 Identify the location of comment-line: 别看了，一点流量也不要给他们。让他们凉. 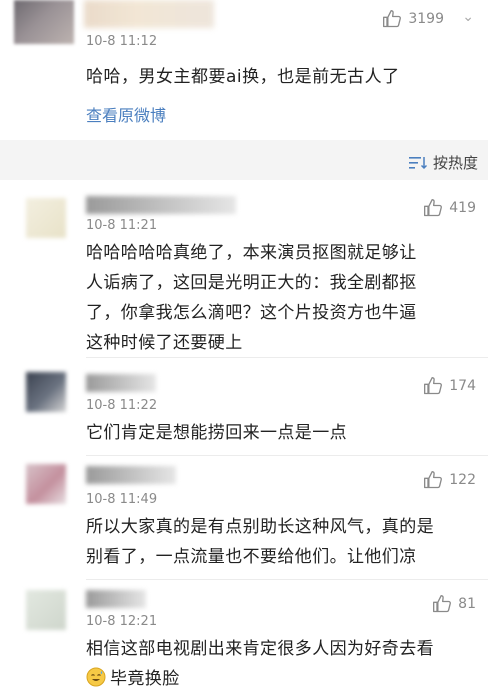
(251, 557).